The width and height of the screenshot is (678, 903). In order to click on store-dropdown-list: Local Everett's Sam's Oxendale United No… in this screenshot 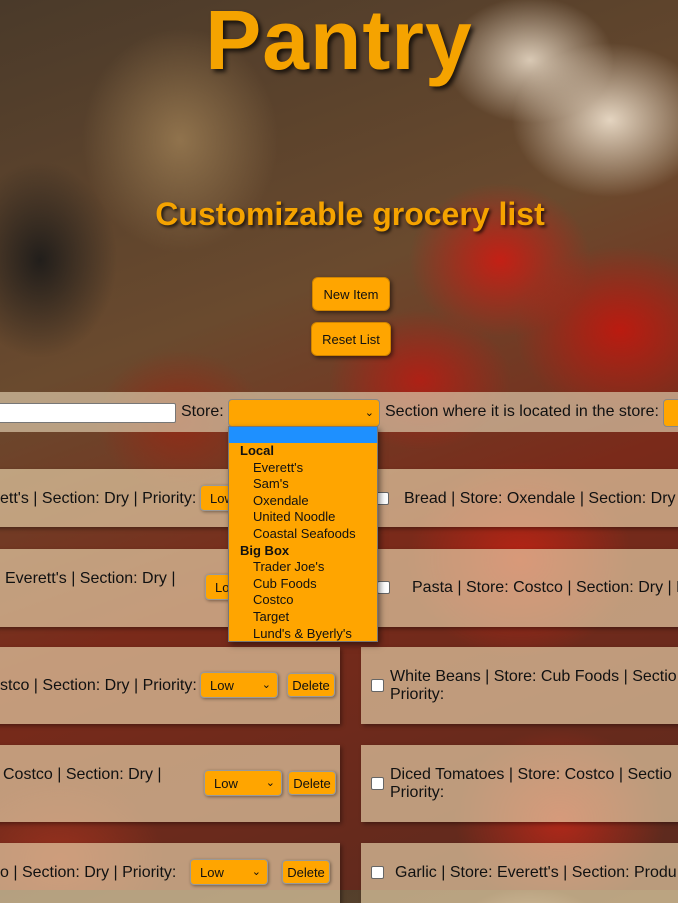, I will do `click(303, 534)`.